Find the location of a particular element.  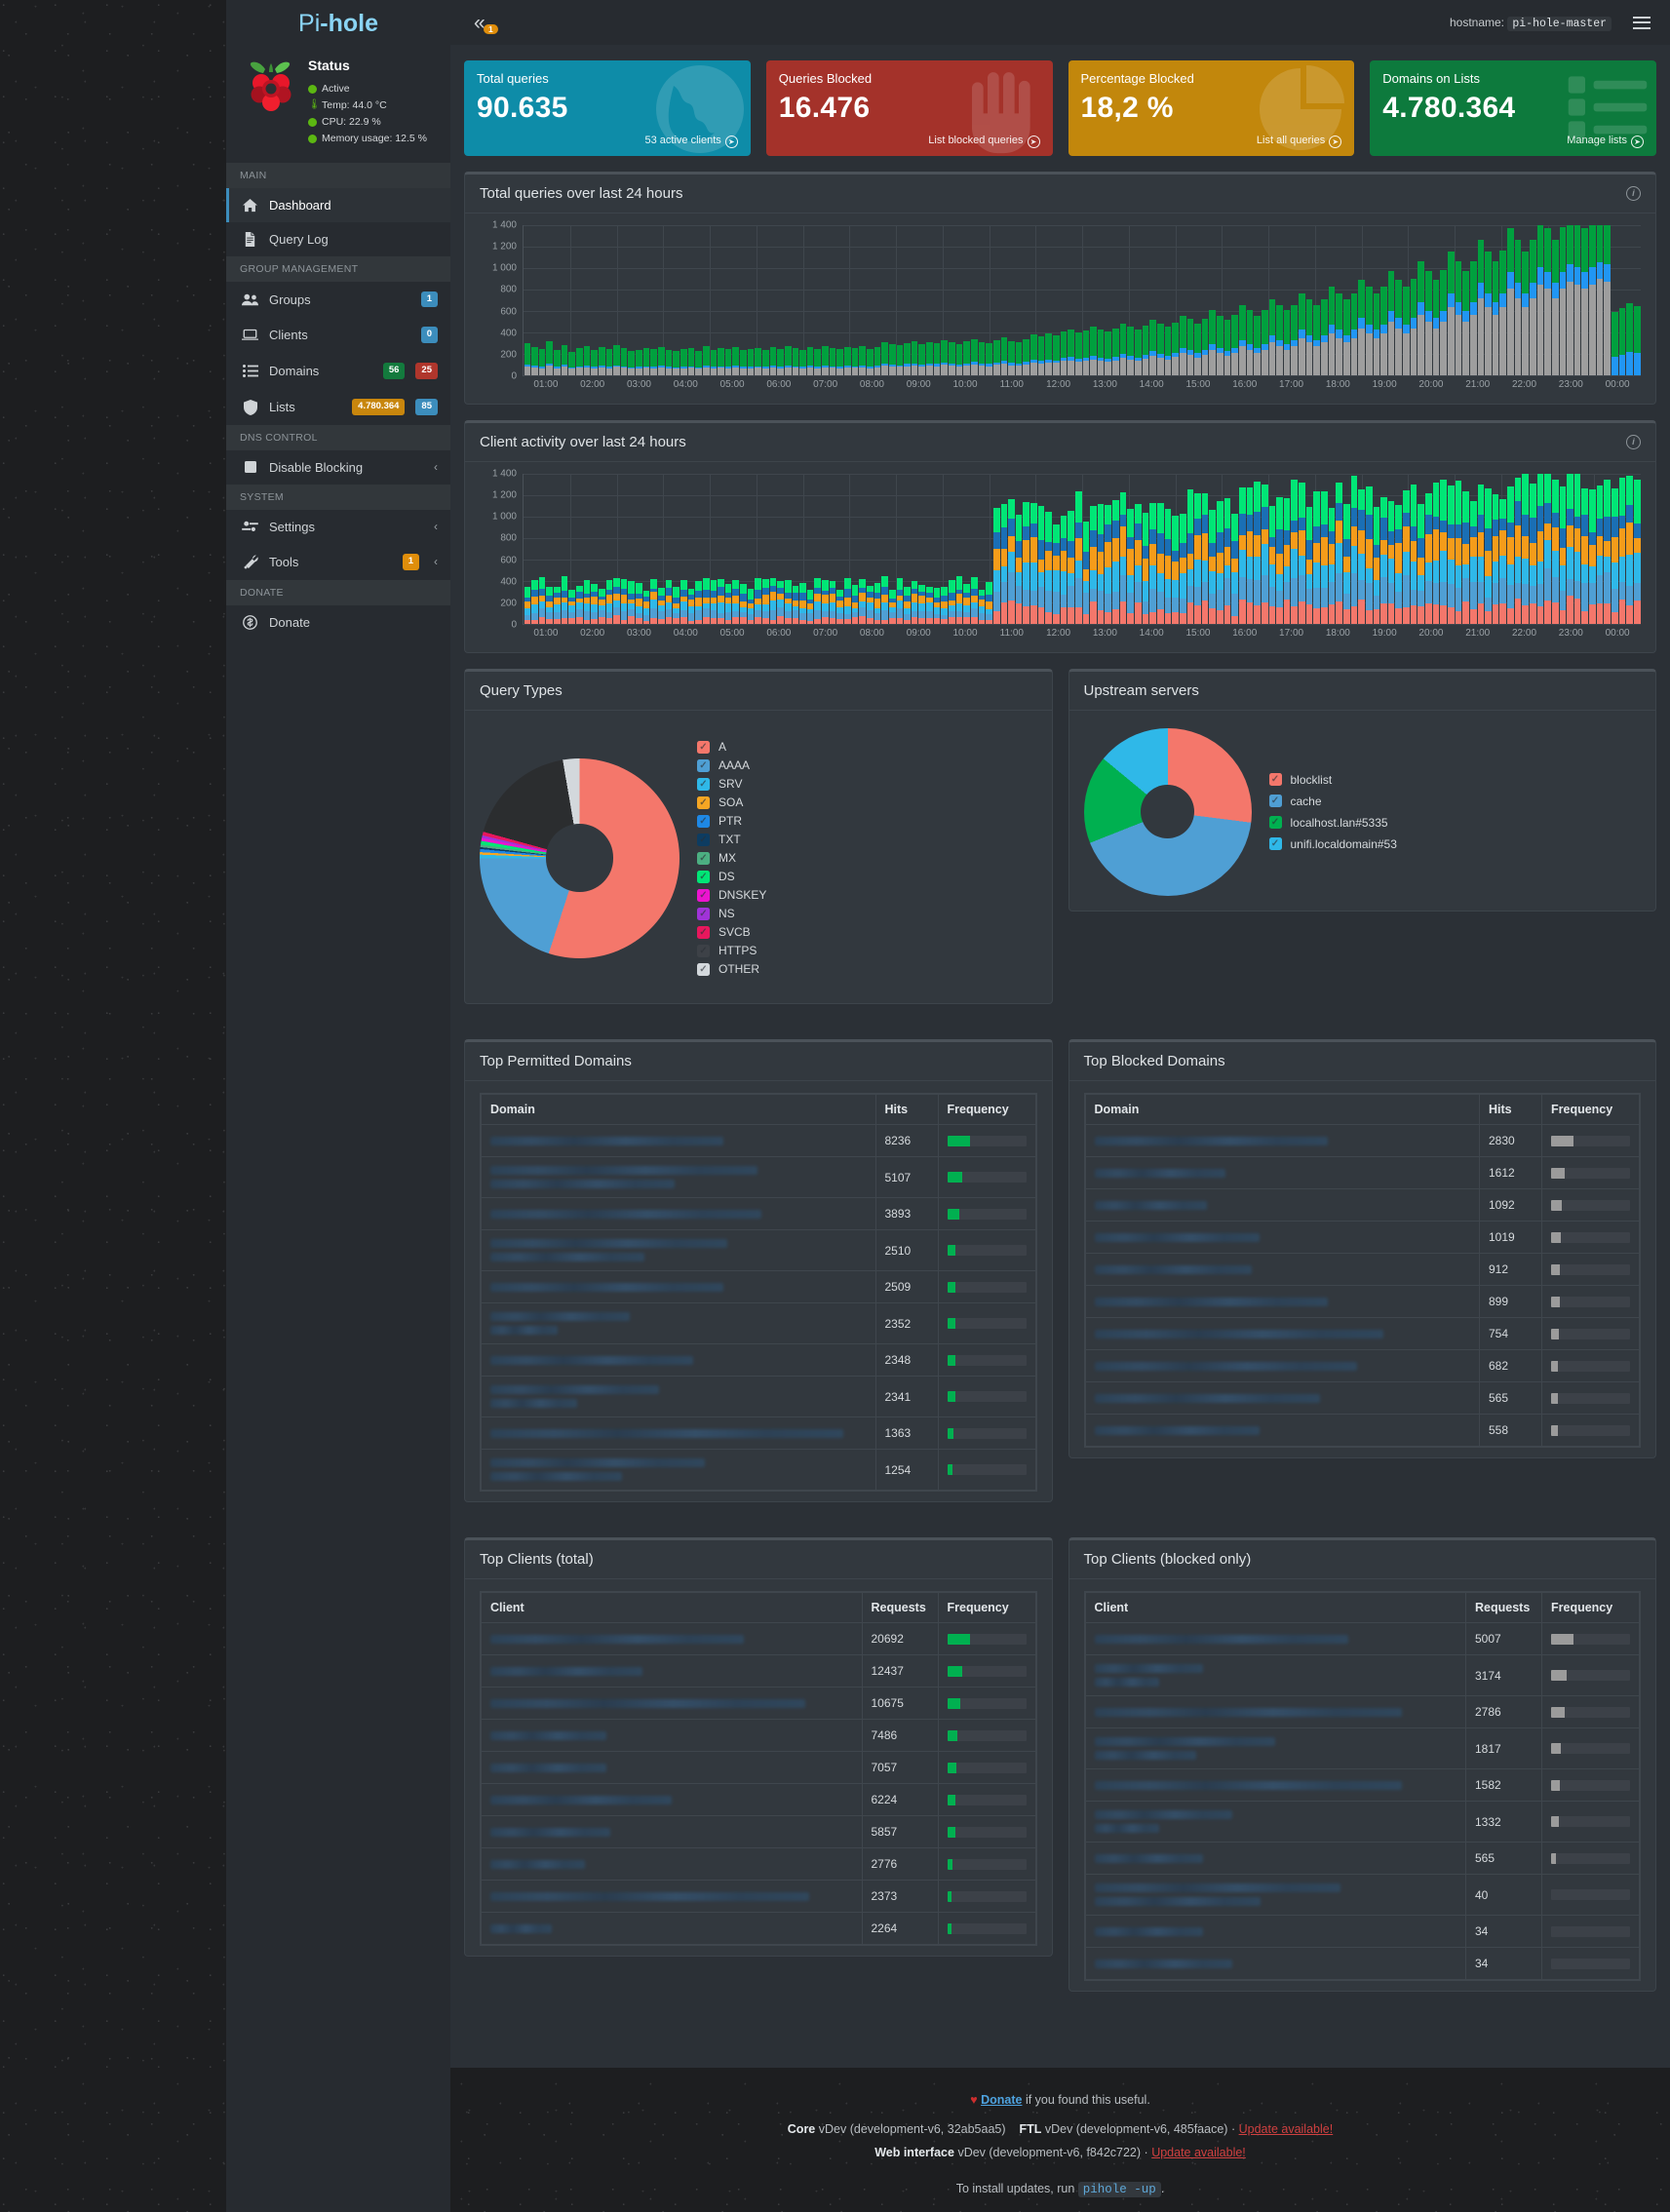

client-activity-chart: 0 200 400 600 800 1 000 1 200 1 400 is located at coordinates (1060, 550).